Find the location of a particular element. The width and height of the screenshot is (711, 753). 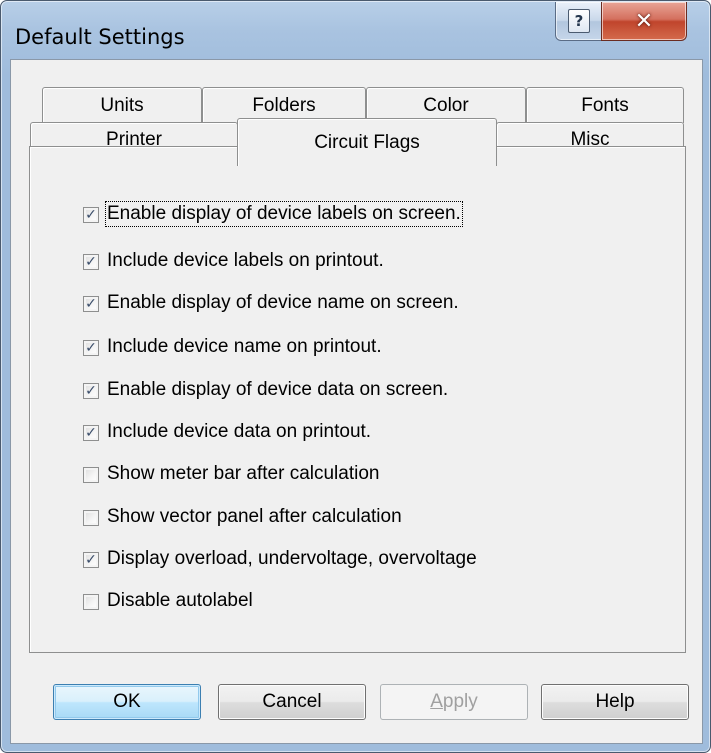

option-include-device-name-printout: ✓ Include device name on printout. is located at coordinates (232, 347).